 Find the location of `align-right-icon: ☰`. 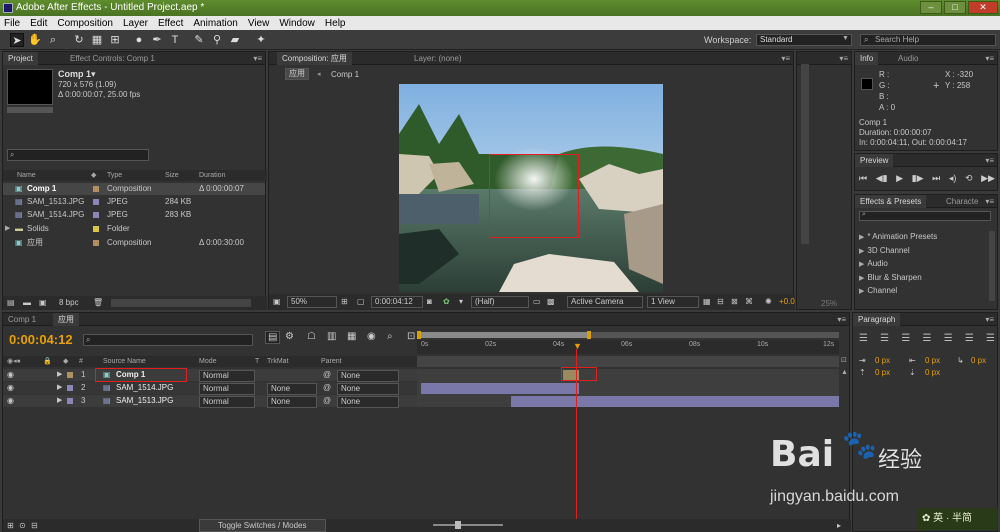

align-right-icon: ☰ is located at coordinates (905, 338).